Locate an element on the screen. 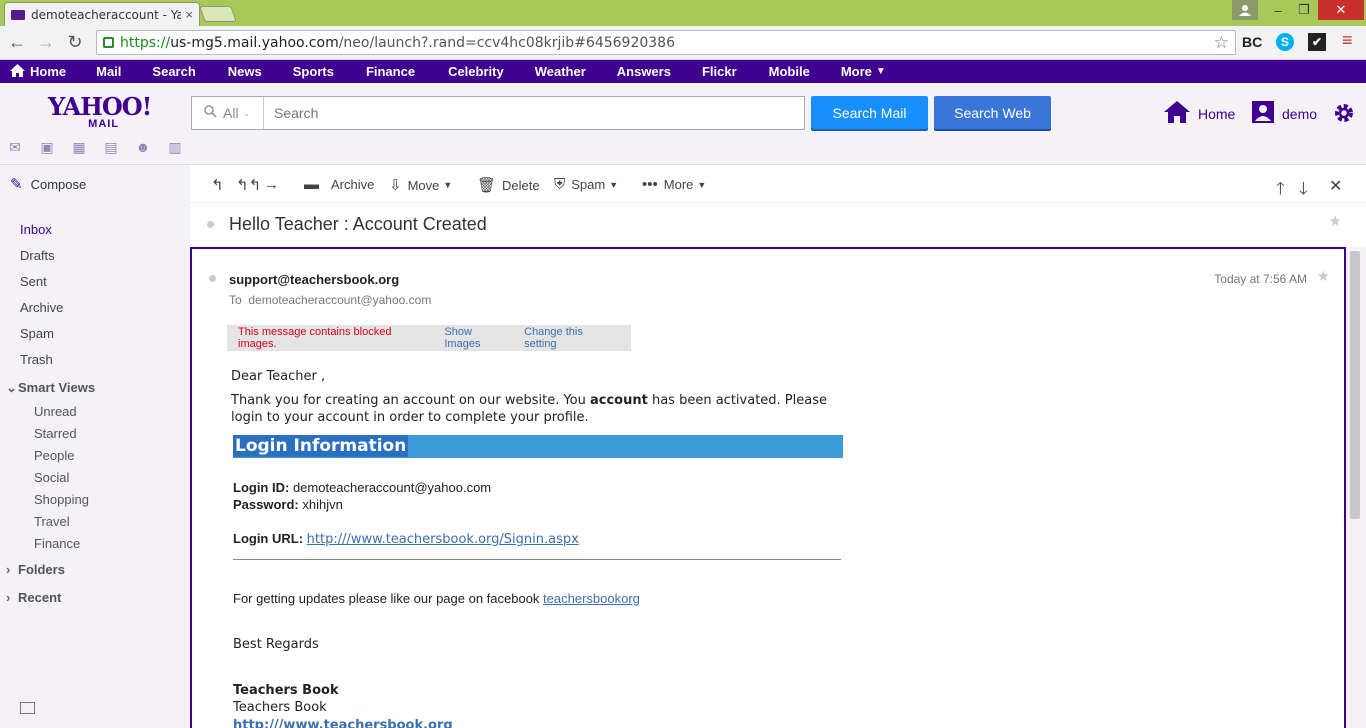 This screenshot has height=728, width=1366. header-home-link: Home is located at coordinates (1199, 113).